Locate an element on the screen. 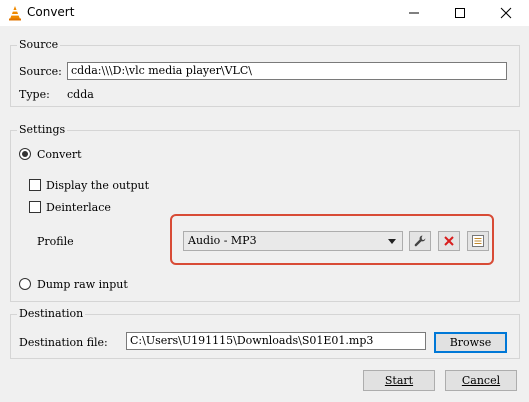 This screenshot has width=529, height=402. display-output-label: Display the output is located at coordinates (97, 185).